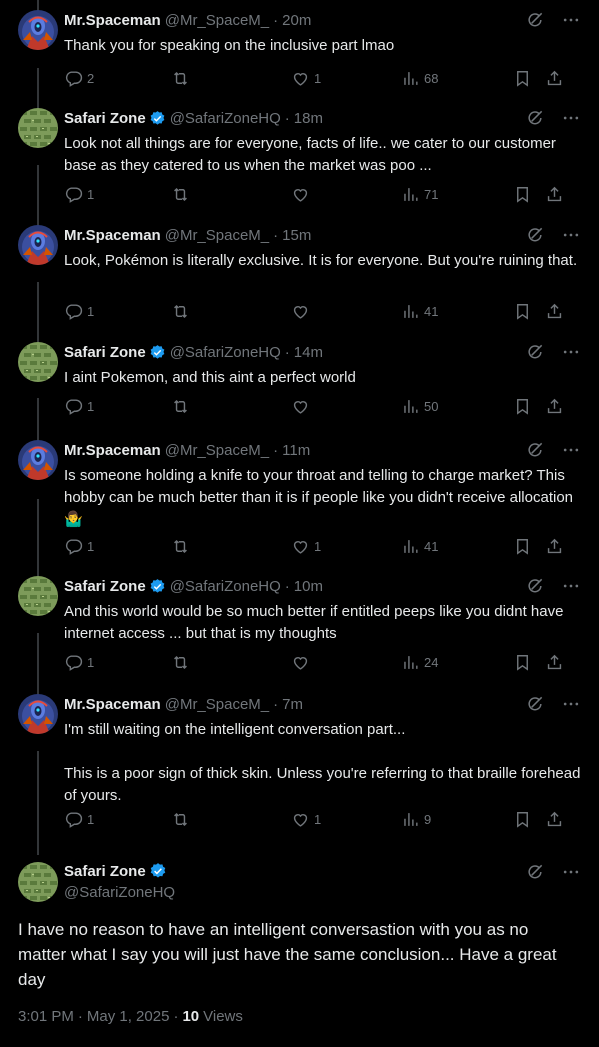  Describe the element at coordinates (457, 819) in the screenshot. I see `views-button: 9` at that location.